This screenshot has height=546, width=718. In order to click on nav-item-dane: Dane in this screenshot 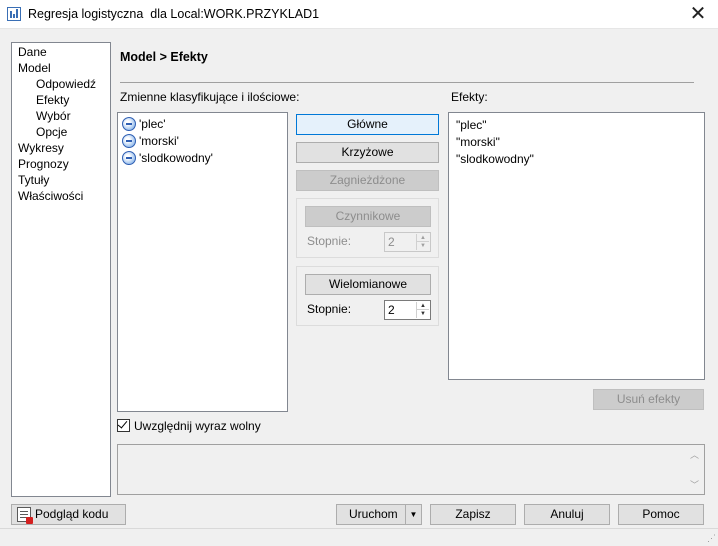, I will do `click(32, 52)`.